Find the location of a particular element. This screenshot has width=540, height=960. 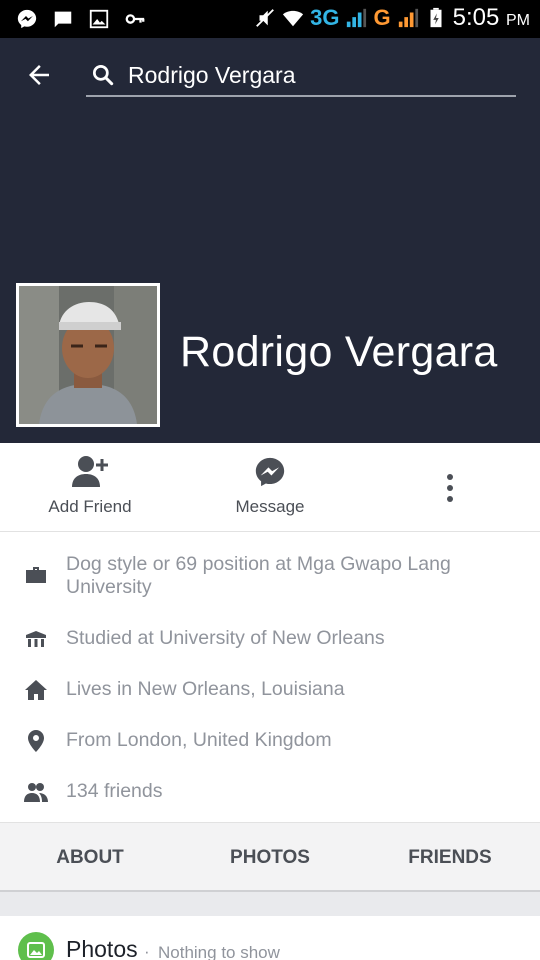

school-icon is located at coordinates (36, 639).